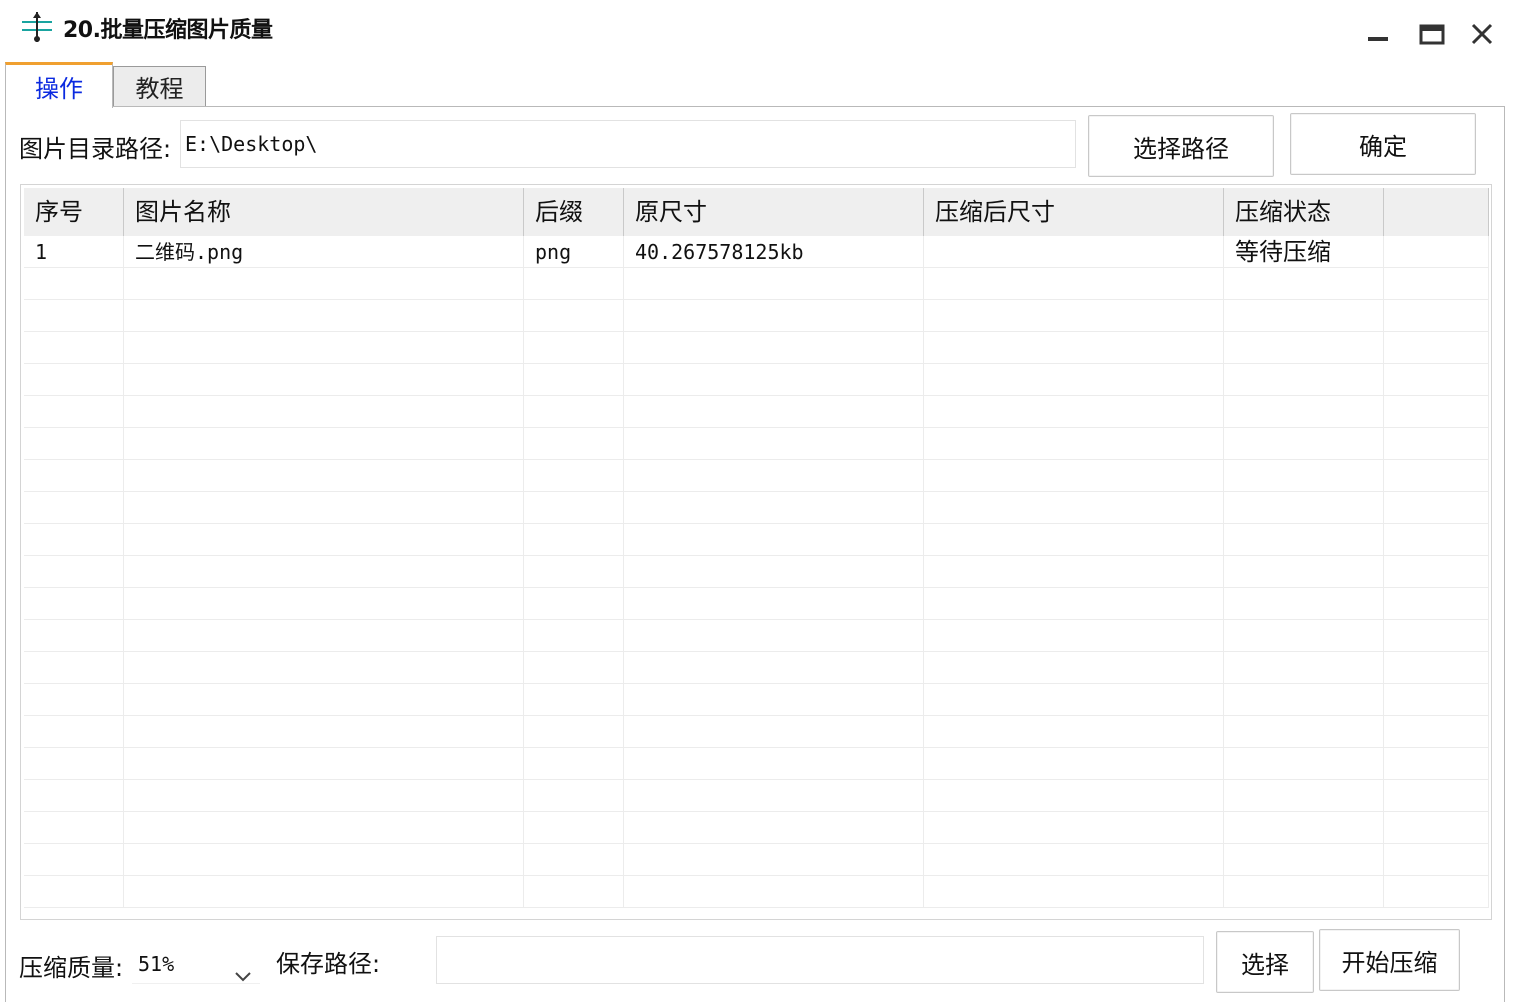 This screenshot has height=1002, width=1514. Describe the element at coordinates (774, 212) in the screenshot. I see `column-header-original-size: 原尺寸` at that location.